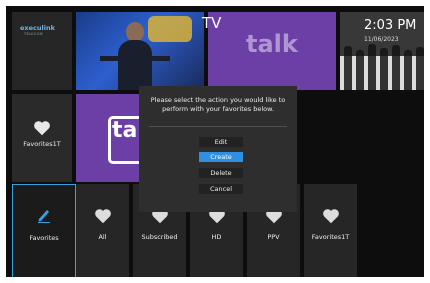 The image size is (430, 283). Describe the element at coordinates (221, 173) in the screenshot. I see `delete-button: Delete` at that location.